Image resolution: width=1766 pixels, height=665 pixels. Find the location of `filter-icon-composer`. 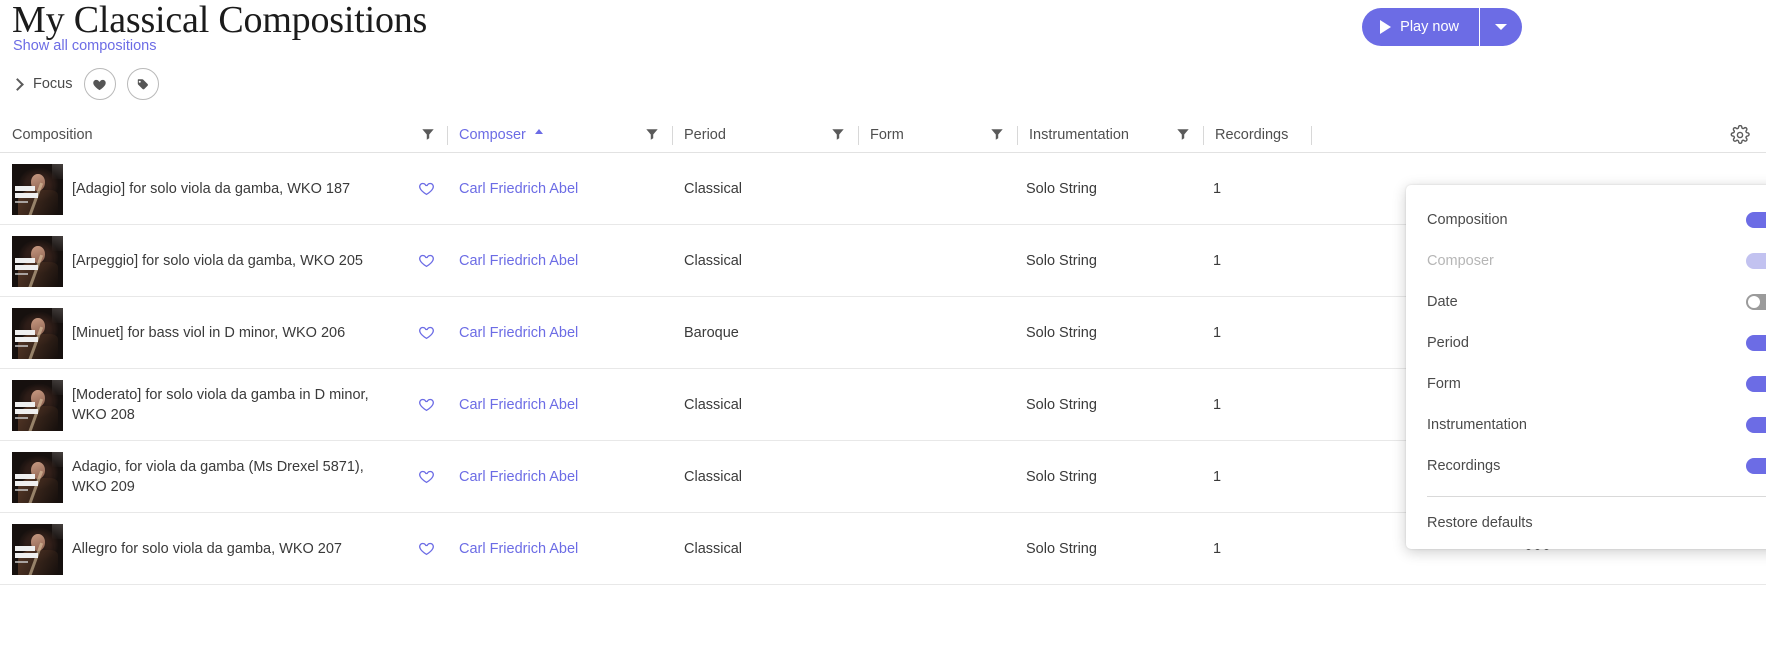

filter-icon-composer is located at coordinates (652, 134).